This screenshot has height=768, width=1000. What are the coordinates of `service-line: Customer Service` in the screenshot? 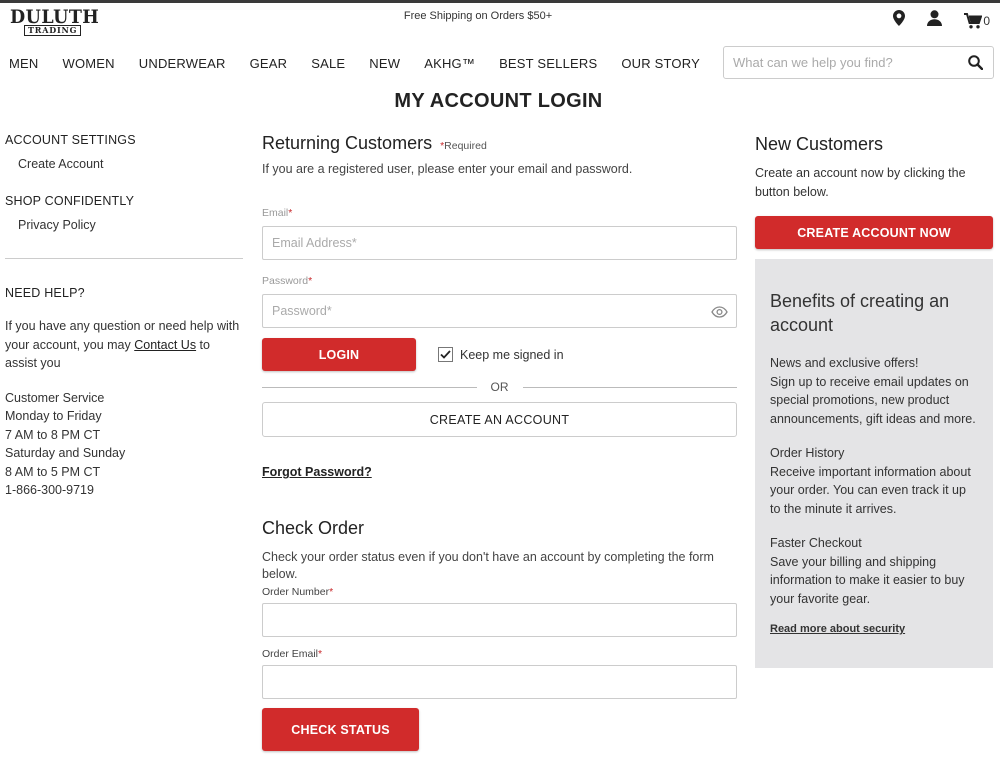 It's located at (55, 397).